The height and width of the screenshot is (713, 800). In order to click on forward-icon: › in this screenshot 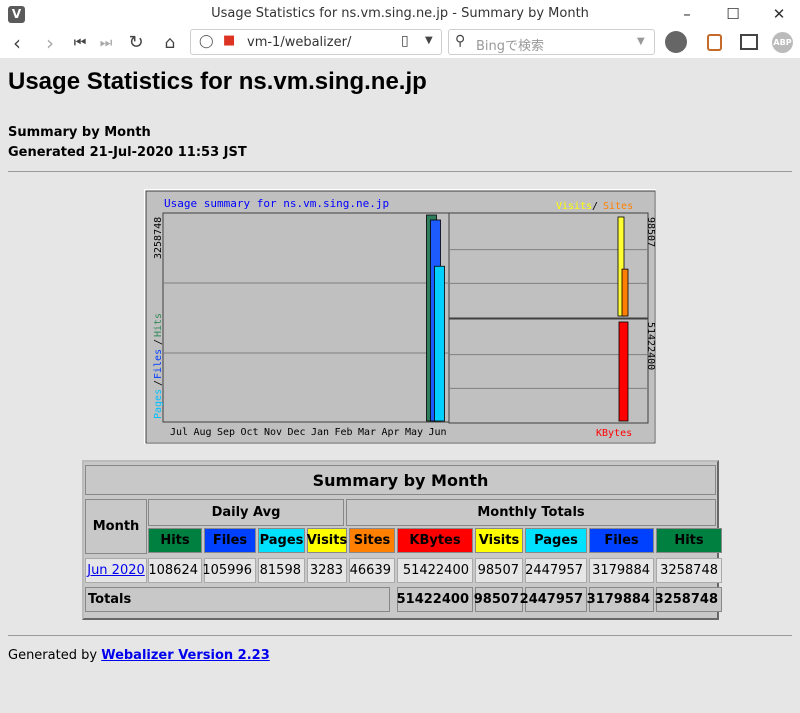, I will do `click(50, 43)`.